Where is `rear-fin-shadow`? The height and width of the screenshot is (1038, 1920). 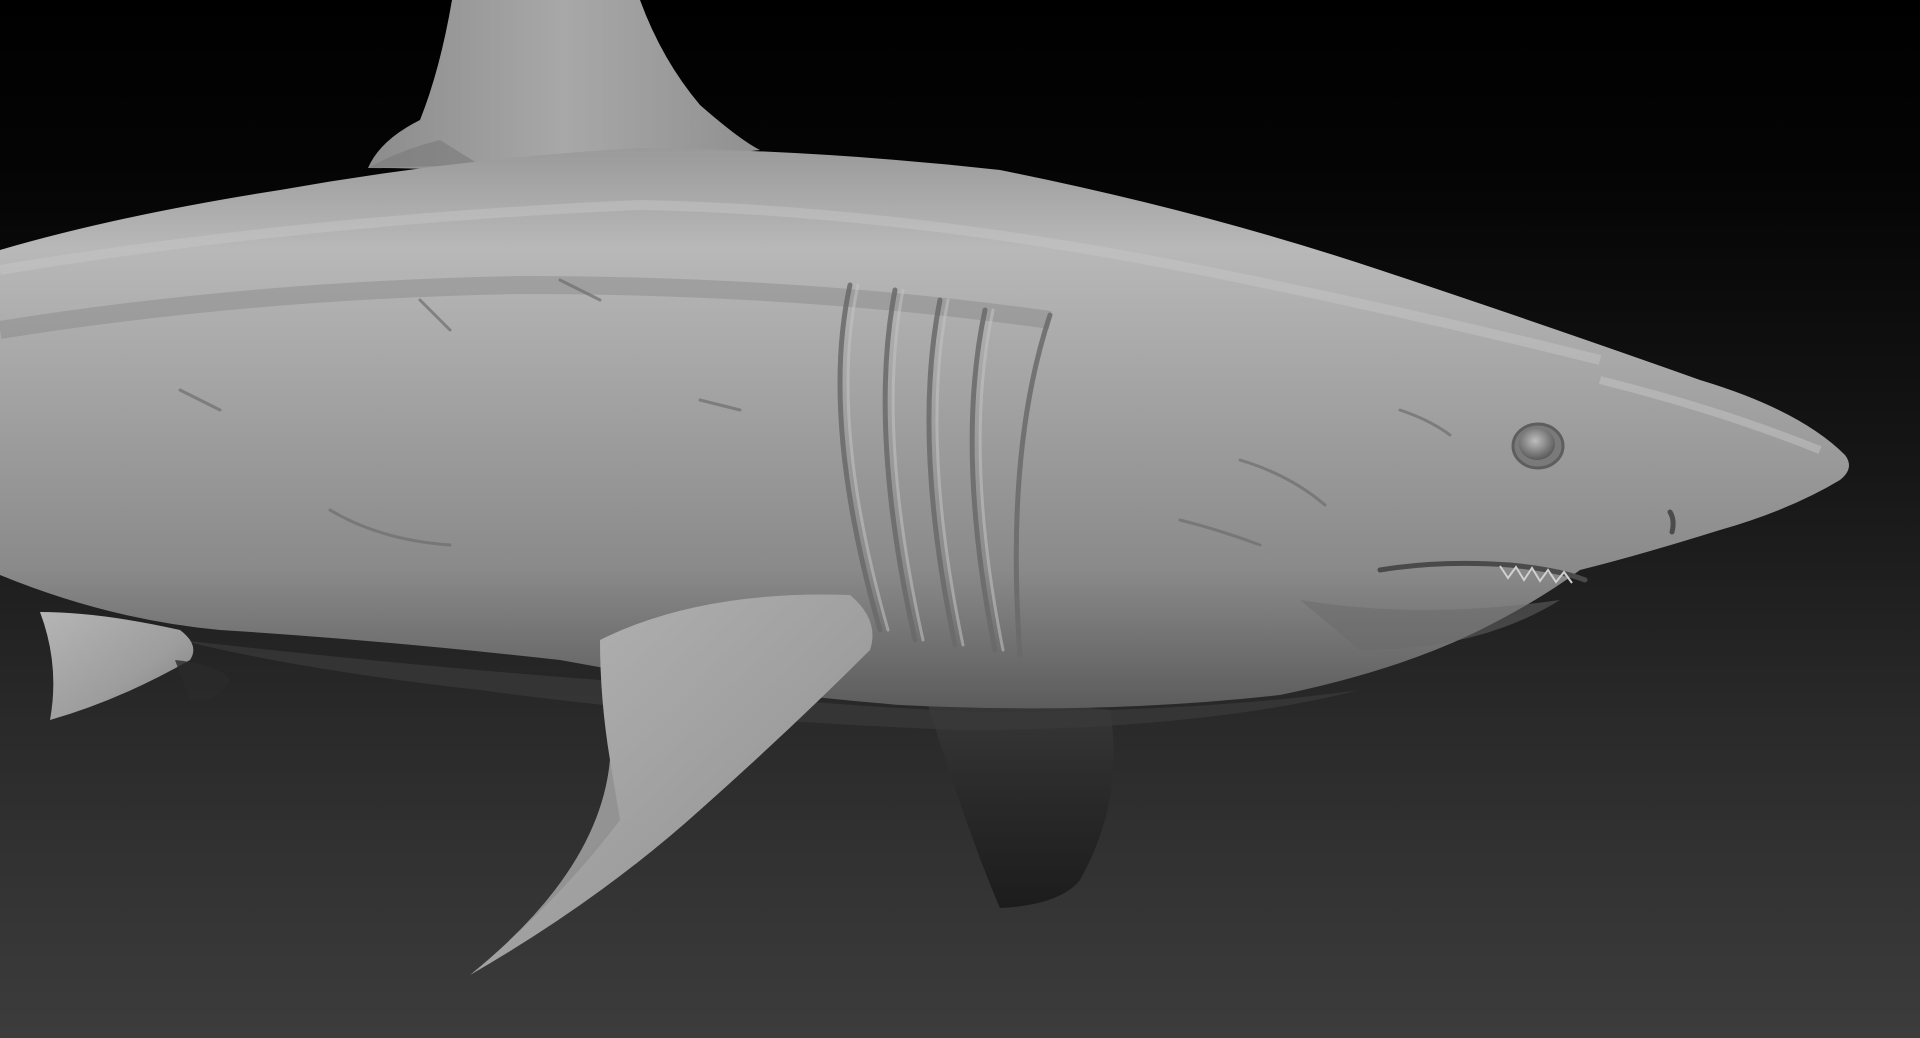
rear-fin-shadow is located at coordinates (202, 680).